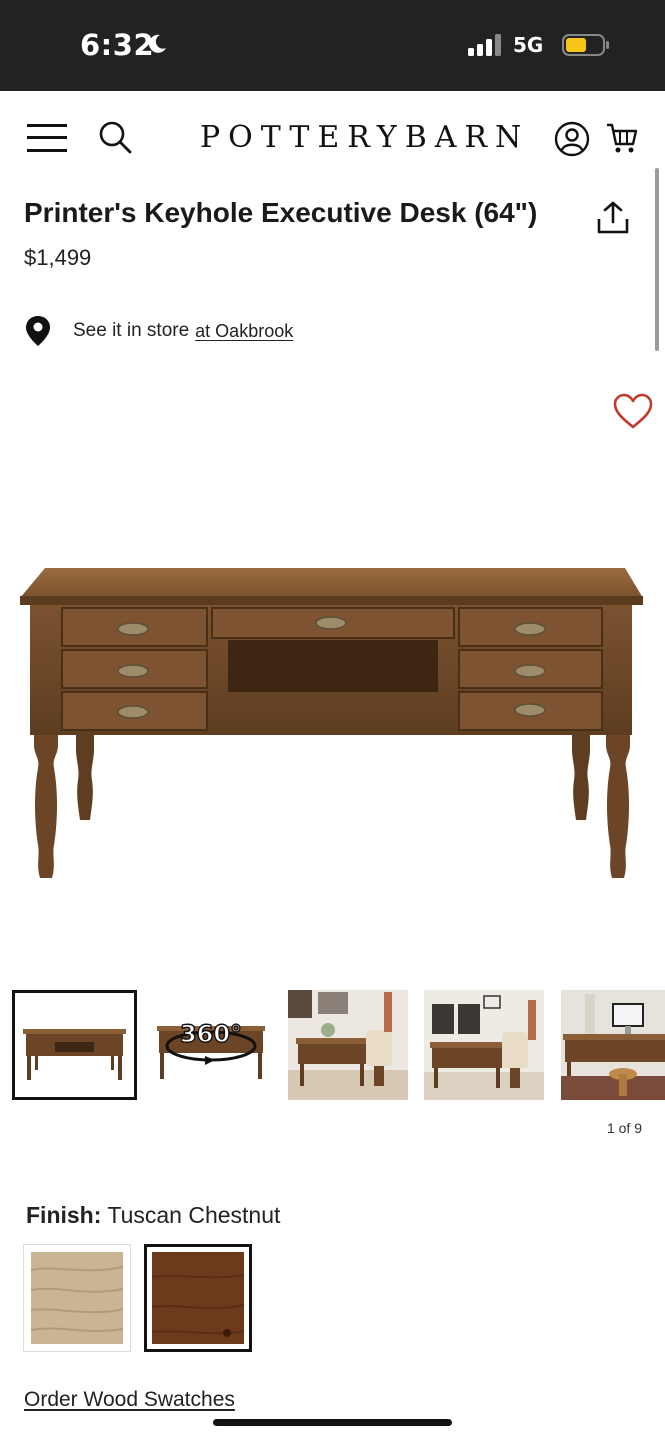  Describe the element at coordinates (194, 1215) in the screenshot. I see `finish-value: Tuscan Chestnut` at that location.